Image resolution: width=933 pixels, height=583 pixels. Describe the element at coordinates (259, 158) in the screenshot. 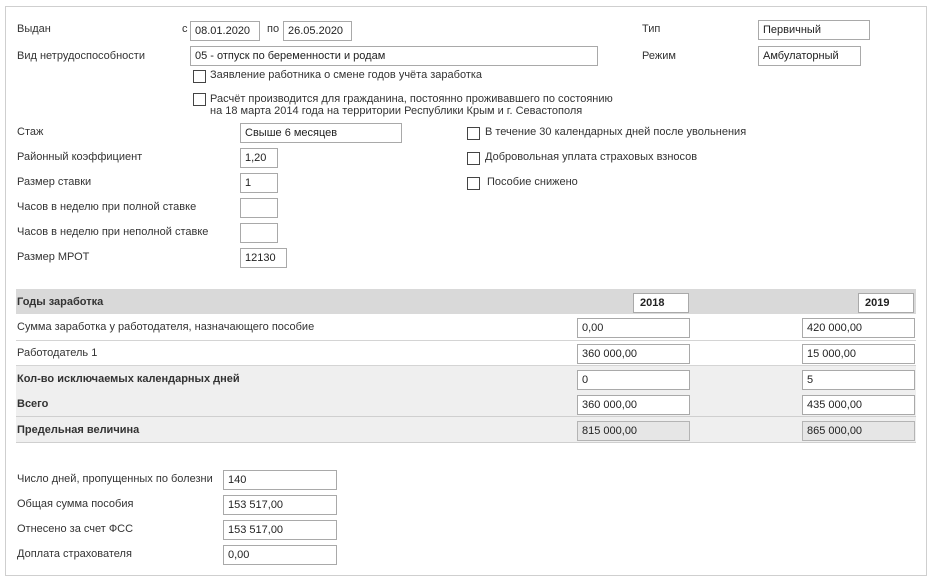

I see `district-coef-field: 1,20` at that location.